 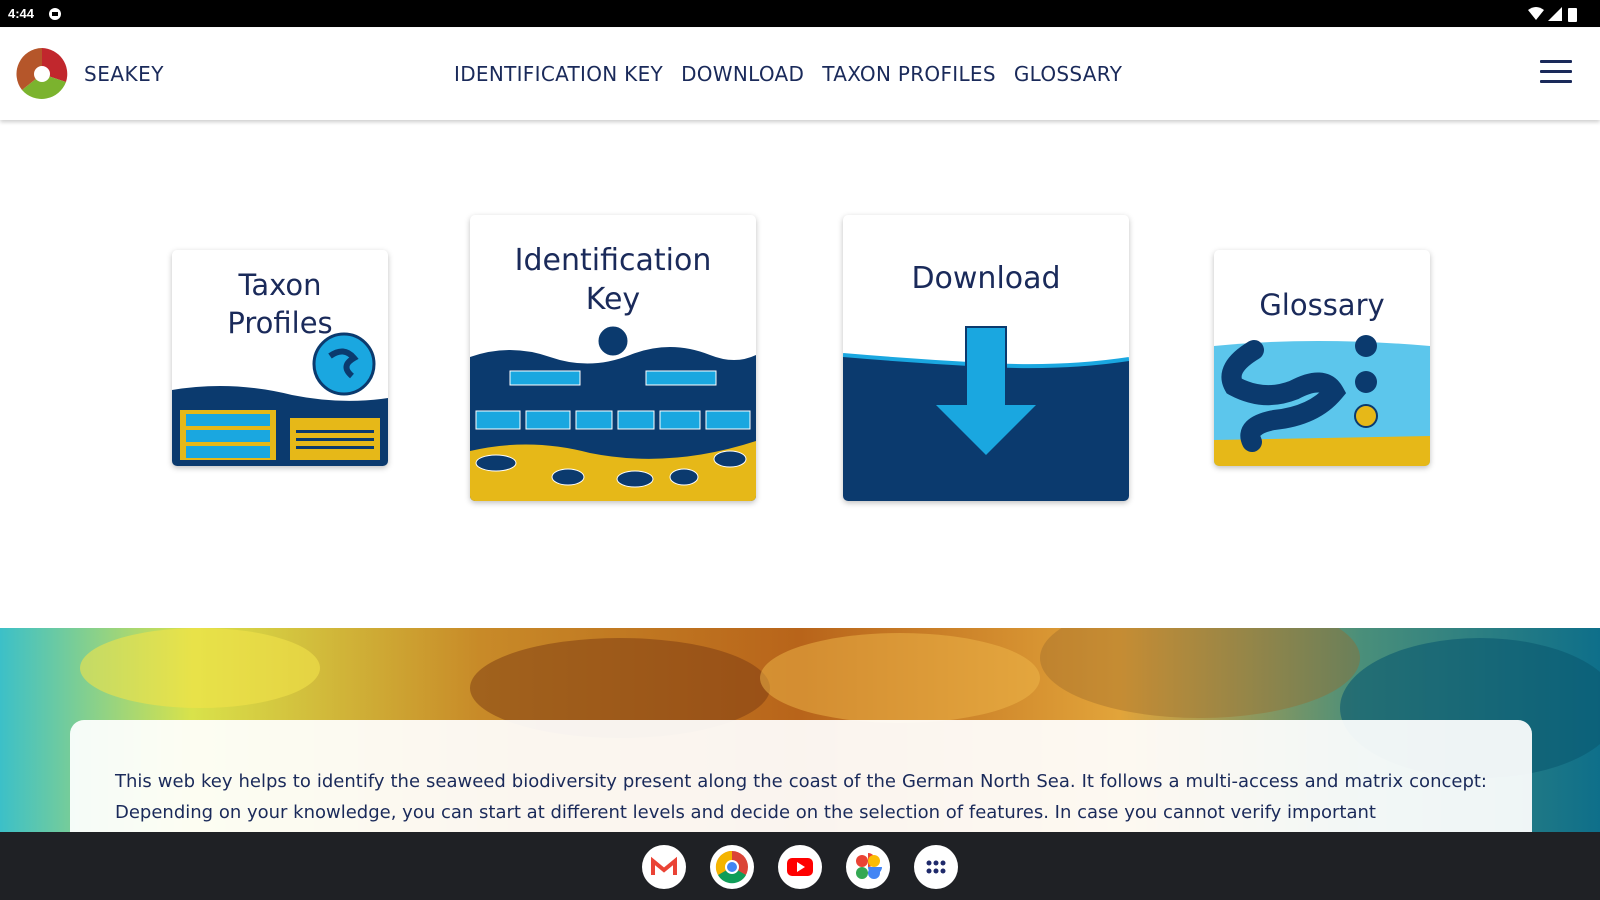 What do you see at coordinates (21, 13) in the screenshot?
I see `status-time: 4:44` at bounding box center [21, 13].